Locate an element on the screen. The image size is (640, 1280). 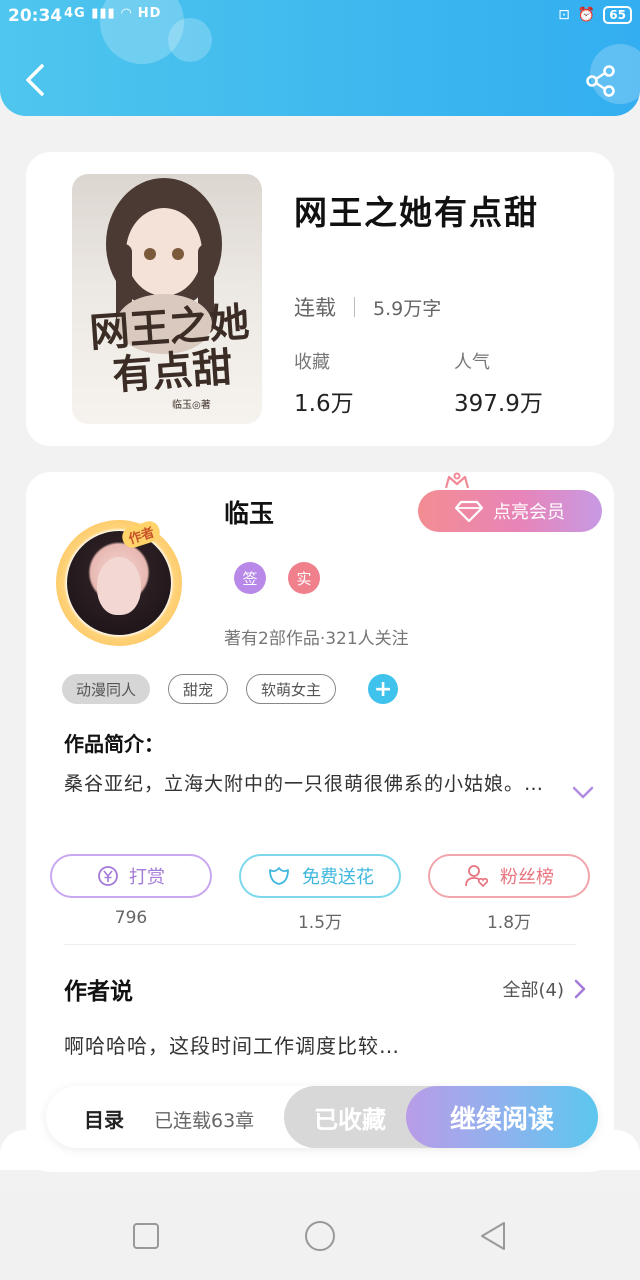
tag-list: 动漫同人 甜宠 软萌女主 + is located at coordinates (230, 689).